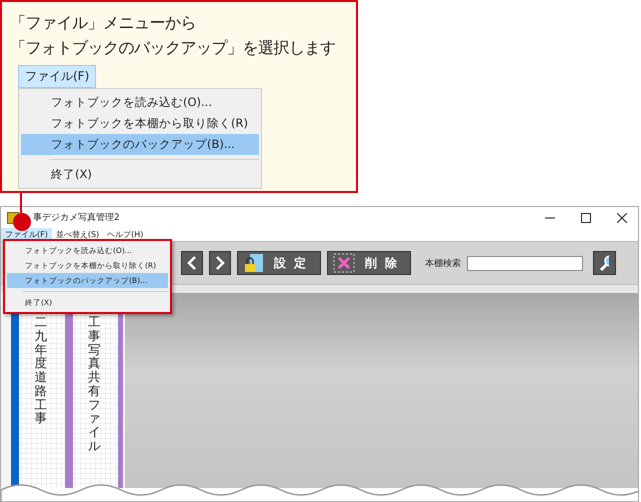  What do you see at coordinates (40, 370) in the screenshot?
I see `book-title: 二九年度道路工事` at bounding box center [40, 370].